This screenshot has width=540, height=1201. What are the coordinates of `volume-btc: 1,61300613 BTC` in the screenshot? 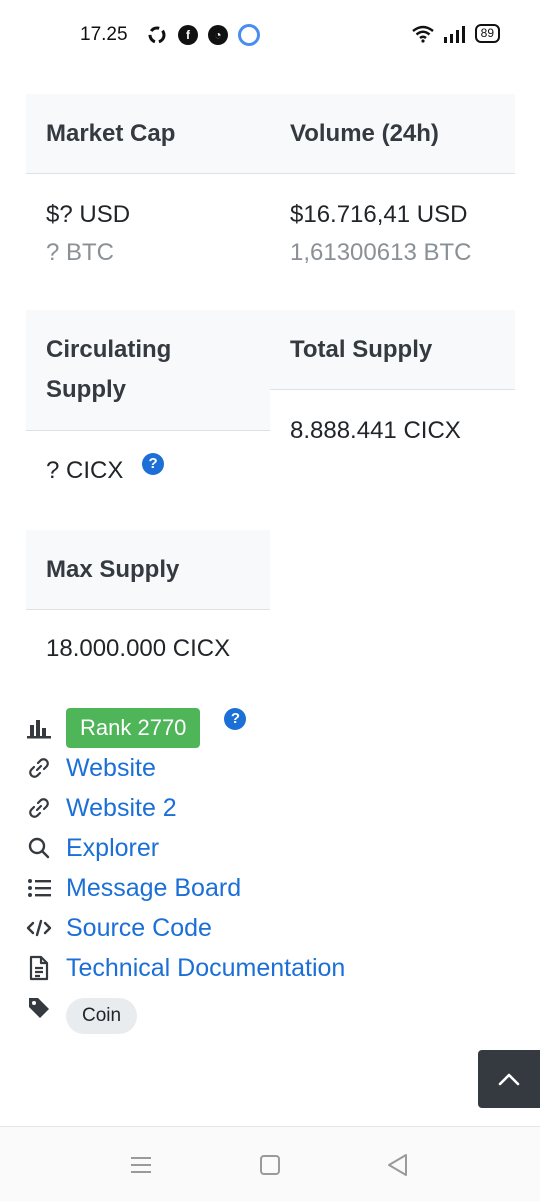 It's located at (381, 252).